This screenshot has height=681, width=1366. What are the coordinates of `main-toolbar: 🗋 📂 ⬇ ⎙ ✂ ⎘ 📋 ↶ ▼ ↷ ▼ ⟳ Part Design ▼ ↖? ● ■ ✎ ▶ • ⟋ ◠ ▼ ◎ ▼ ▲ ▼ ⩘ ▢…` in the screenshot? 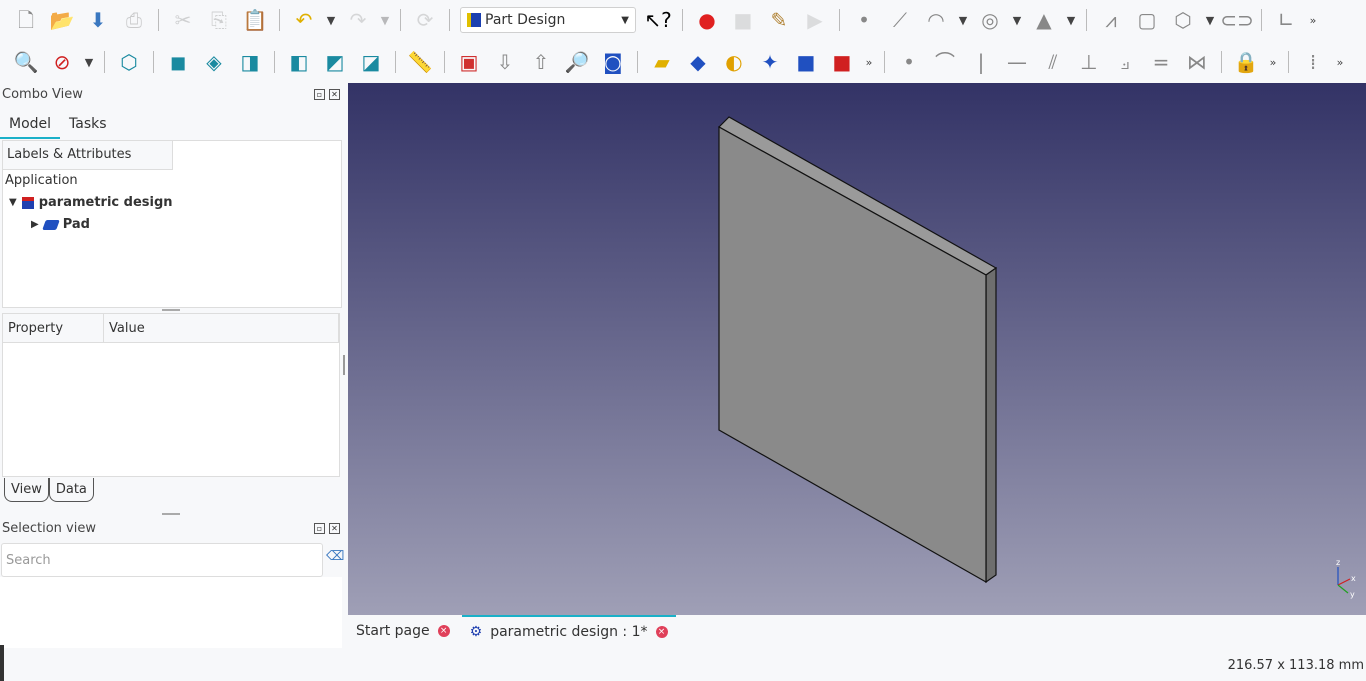 It's located at (683, 20).